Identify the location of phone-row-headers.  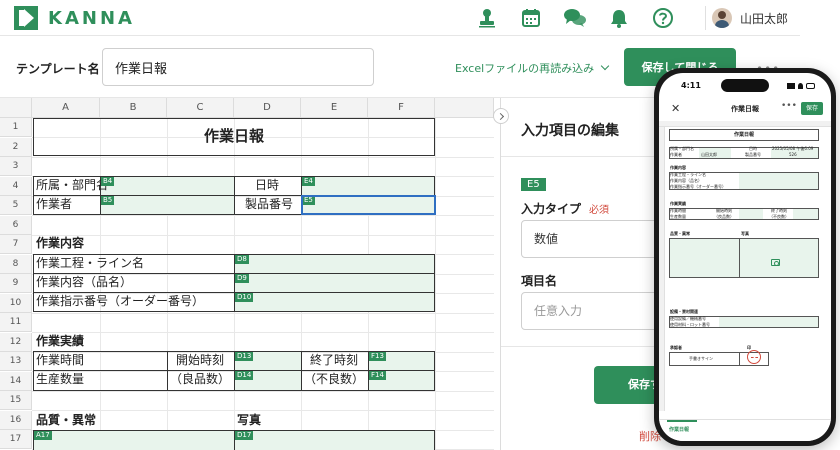
(662, 269).